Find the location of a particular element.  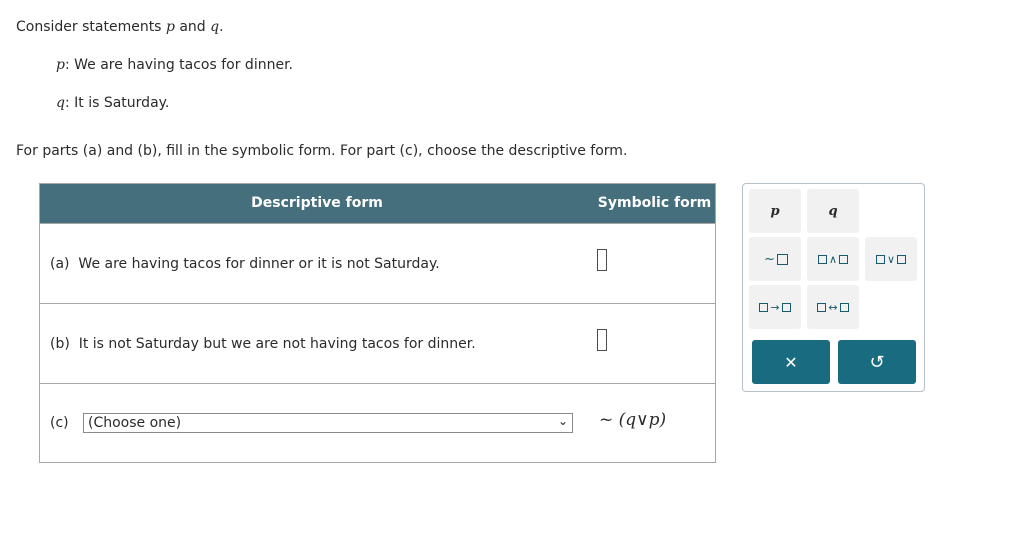

key-not-button: ~ is located at coordinates (775, 259).